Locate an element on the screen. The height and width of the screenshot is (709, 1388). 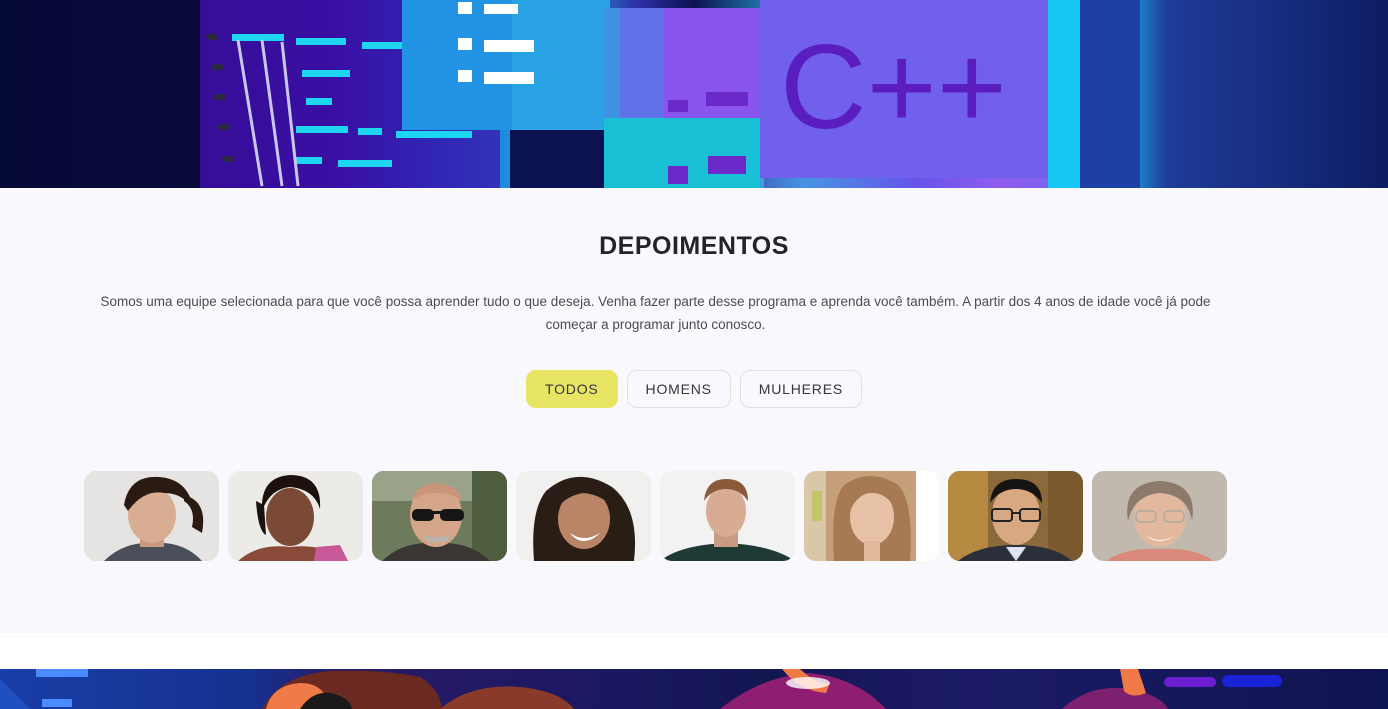
bottom-banner is located at coordinates (694, 689).